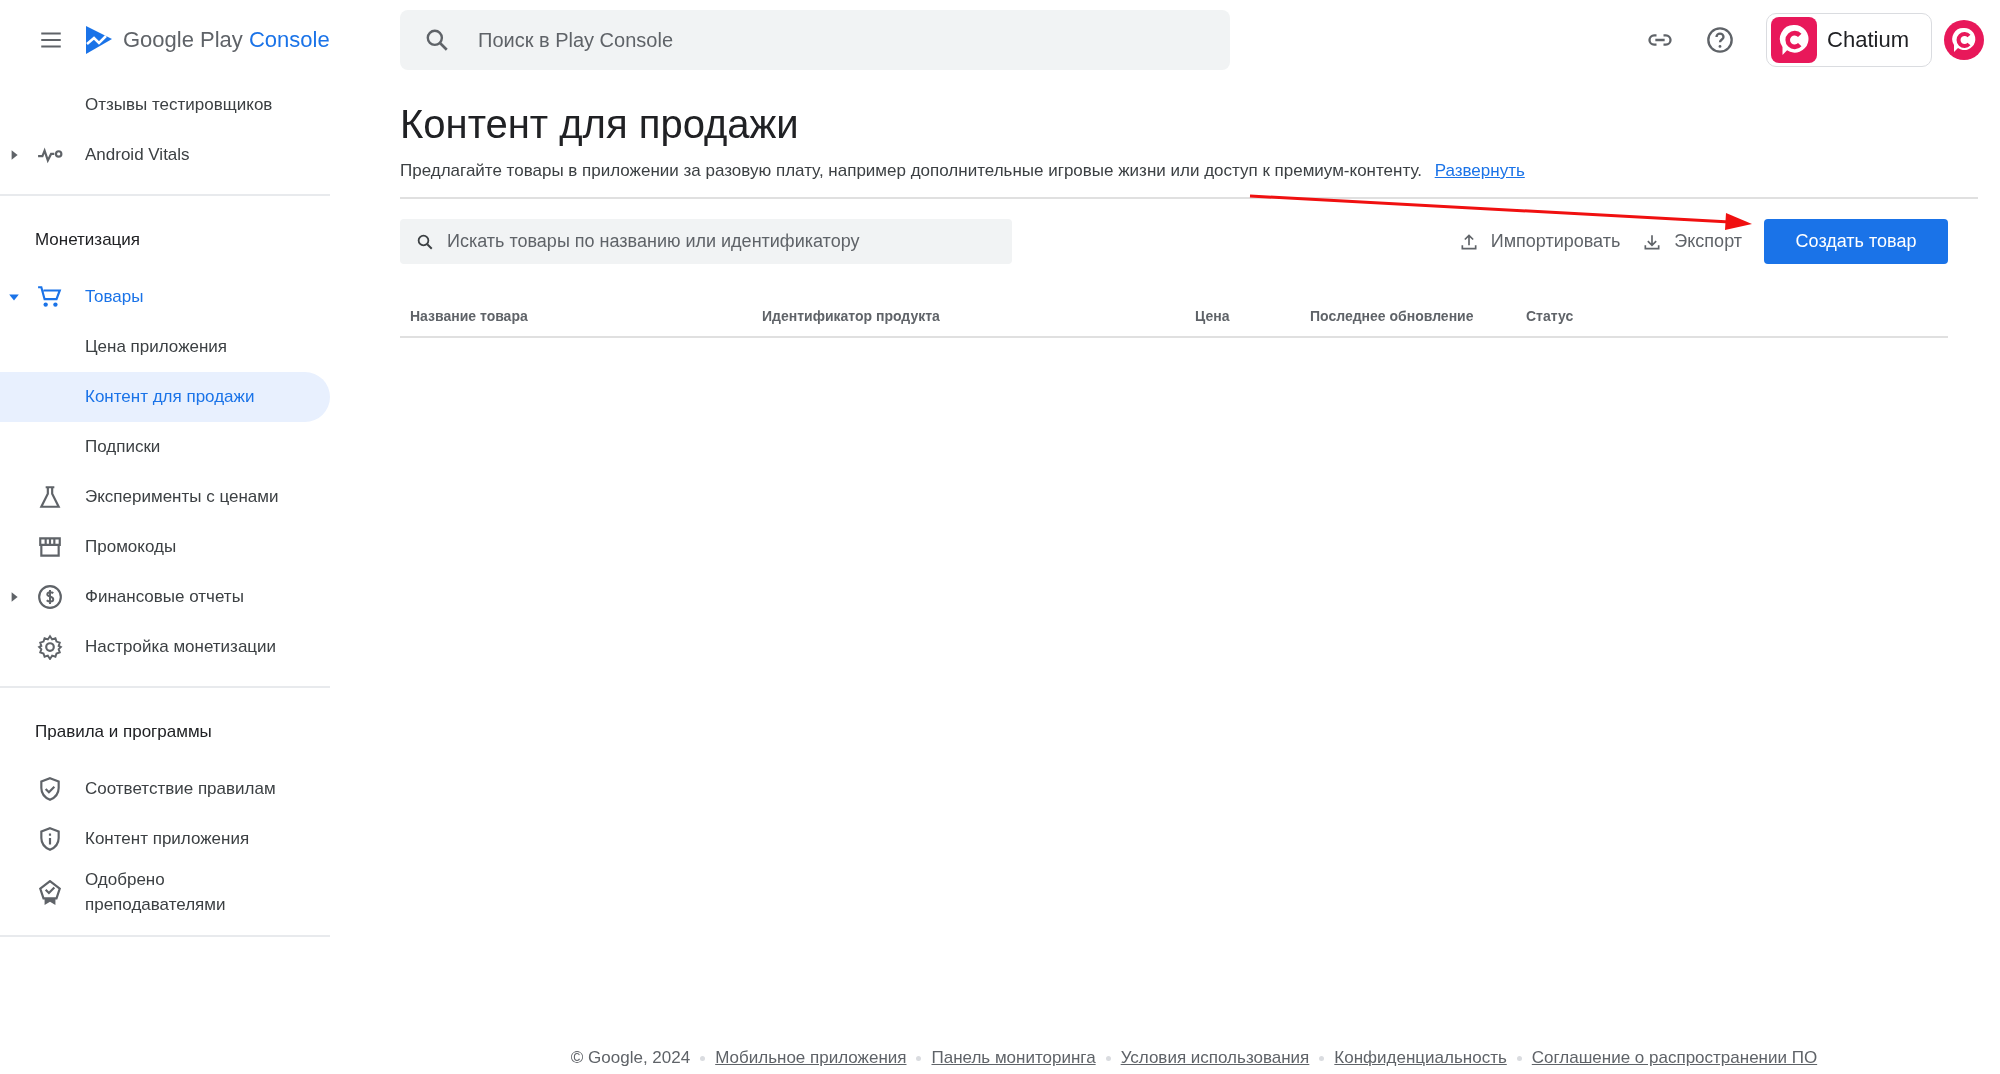 The width and height of the screenshot is (2000, 1074). Describe the element at coordinates (165, 647) in the screenshot. I see `nav-item: Настройка монетизации` at that location.